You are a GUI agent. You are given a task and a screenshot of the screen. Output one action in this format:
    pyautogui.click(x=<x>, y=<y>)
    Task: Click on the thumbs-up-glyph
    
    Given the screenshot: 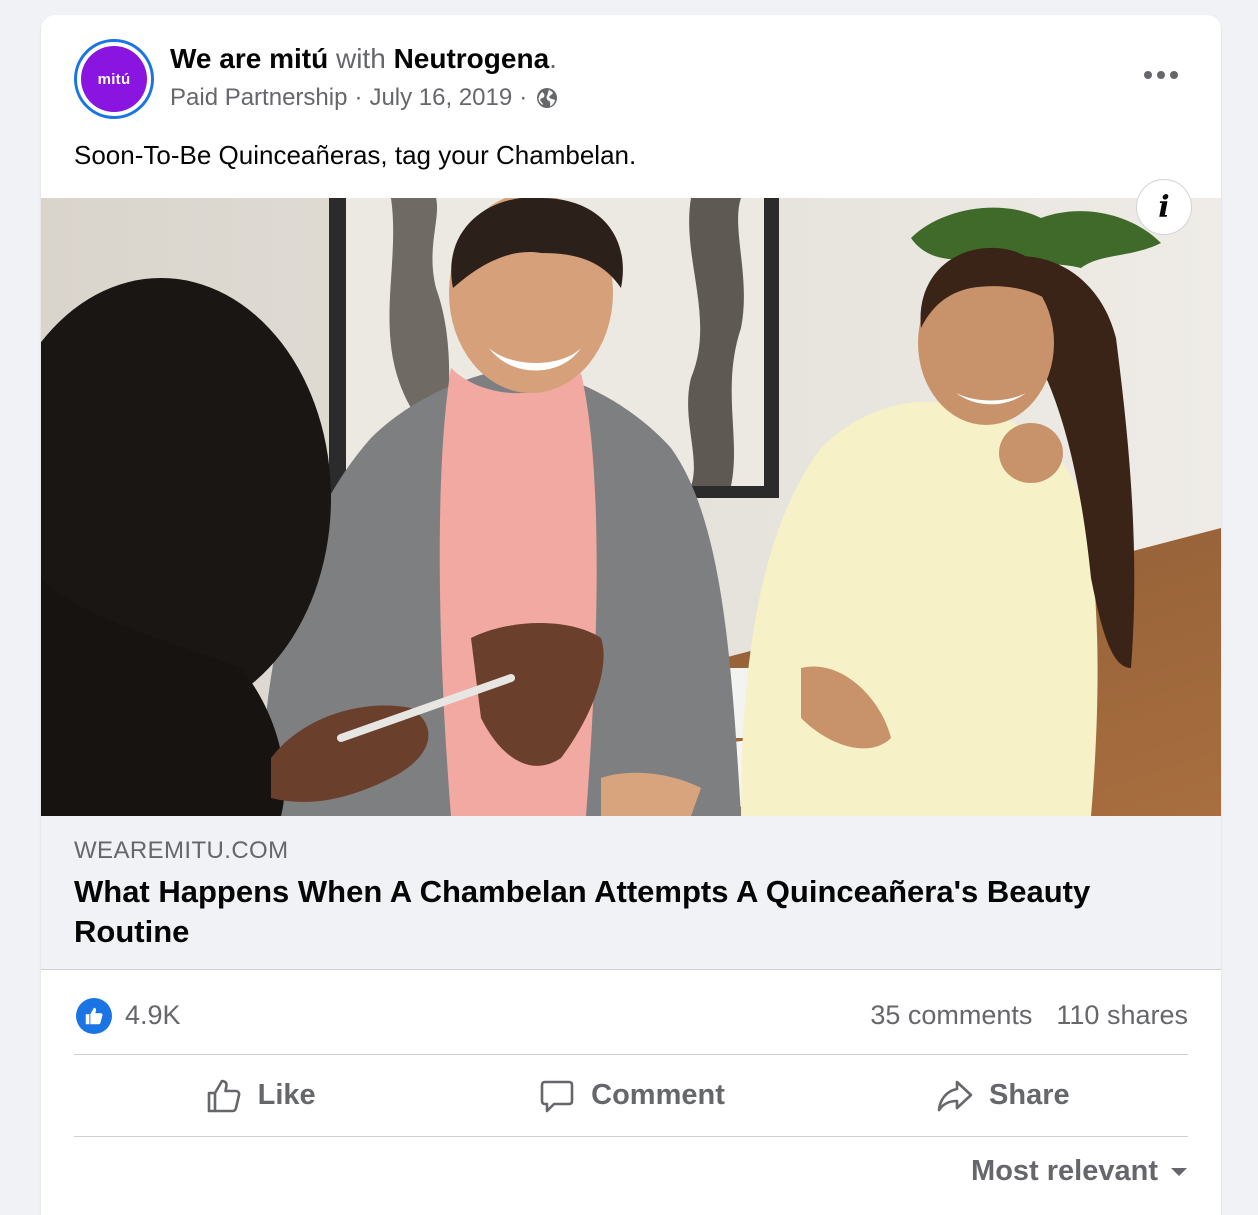 What is the action you would take?
    pyautogui.click(x=94, y=1016)
    